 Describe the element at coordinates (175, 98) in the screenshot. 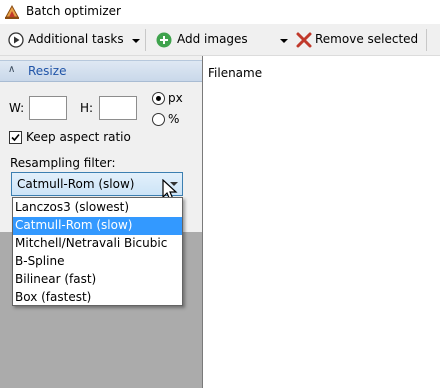

I see `unit-px-label: px` at that location.